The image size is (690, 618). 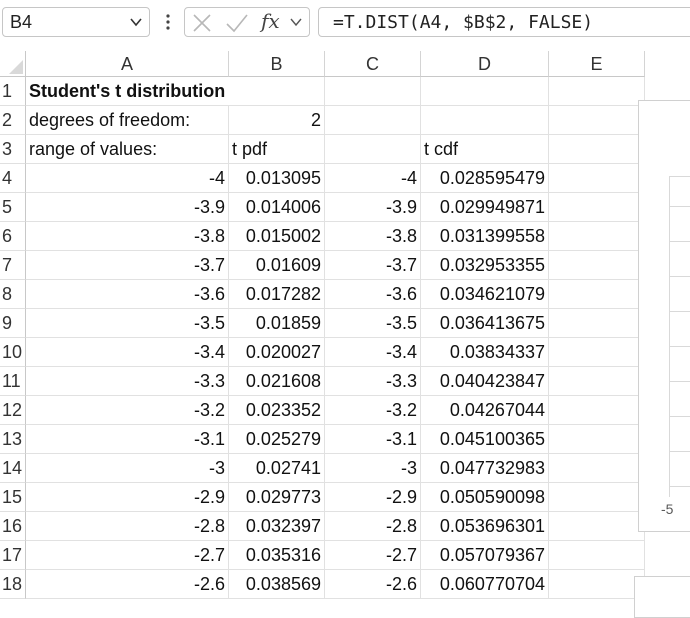 I want to click on cell-c15: -2.9, so click(x=373, y=497).